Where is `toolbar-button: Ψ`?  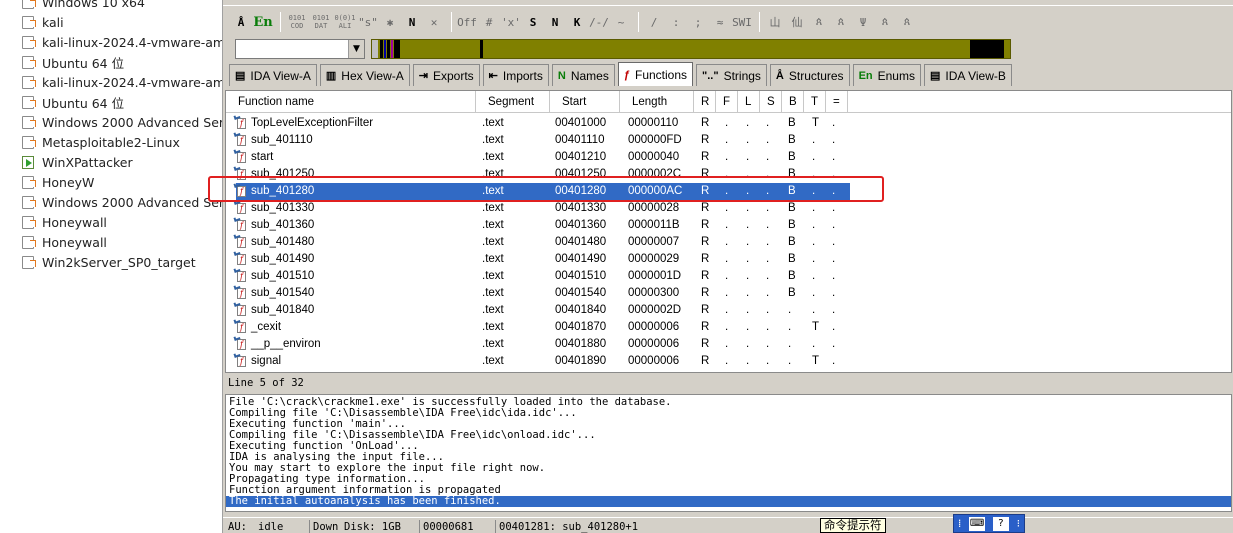
toolbar-button: Ψ is located at coordinates (863, 22).